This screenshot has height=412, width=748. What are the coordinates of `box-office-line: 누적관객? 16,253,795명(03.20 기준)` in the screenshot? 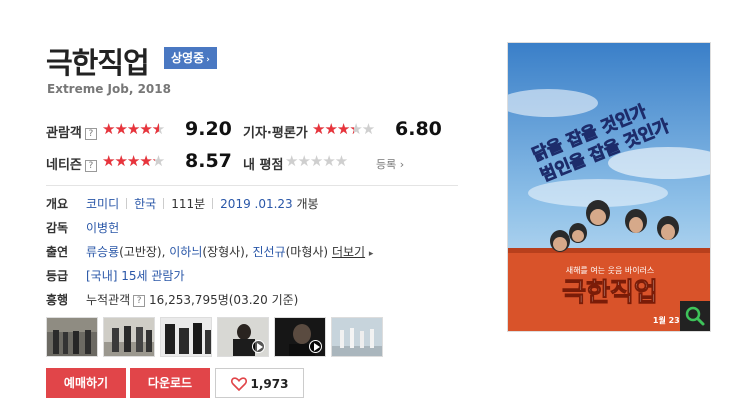 It's located at (192, 299).